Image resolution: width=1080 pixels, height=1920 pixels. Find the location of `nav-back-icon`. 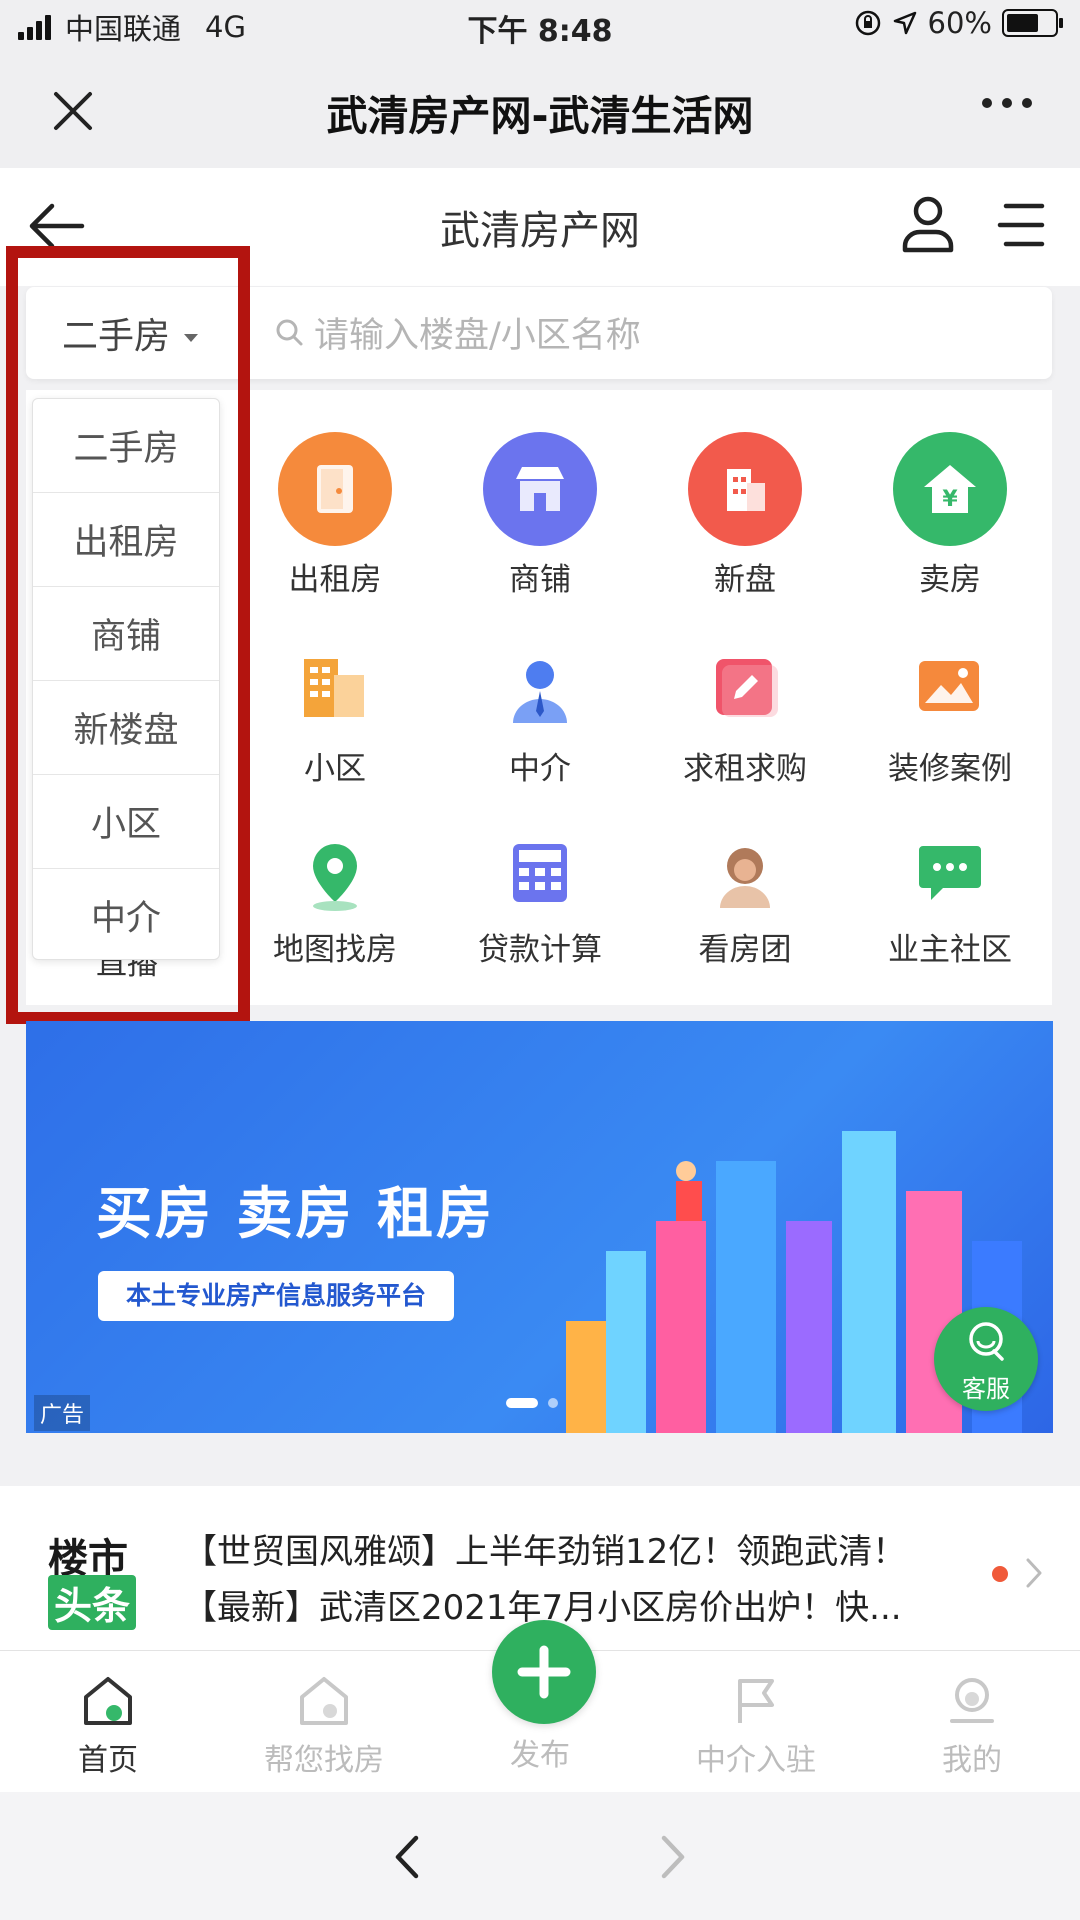

nav-back-icon is located at coordinates (407, 1857).